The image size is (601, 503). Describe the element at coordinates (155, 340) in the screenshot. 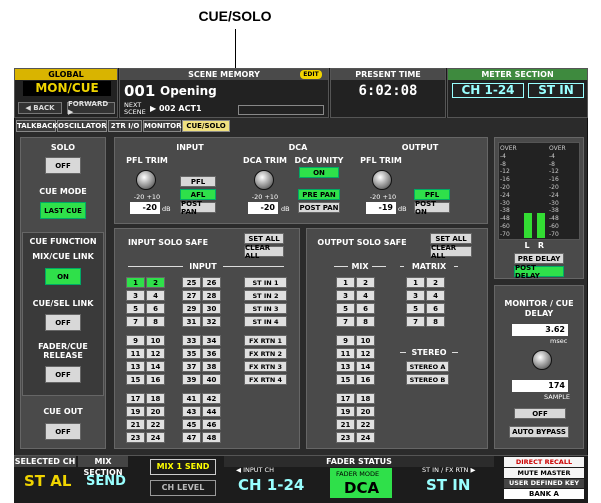

I see `input-ch-key: 10` at that location.